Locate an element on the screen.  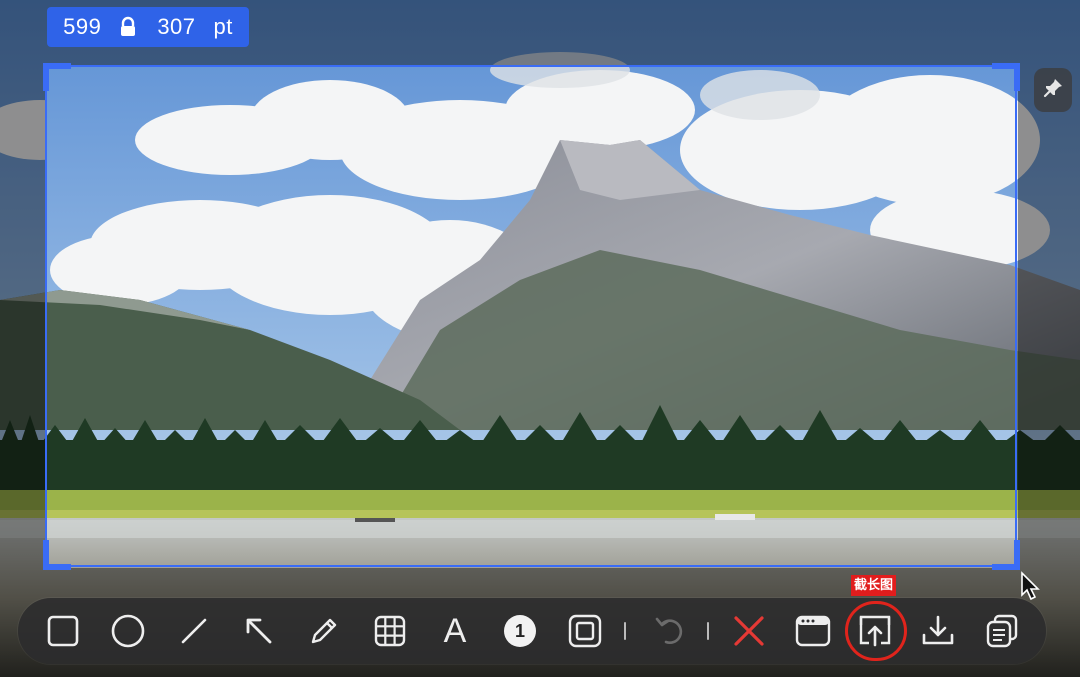
resize-handle-top-left-v is located at coordinates (46, 77).